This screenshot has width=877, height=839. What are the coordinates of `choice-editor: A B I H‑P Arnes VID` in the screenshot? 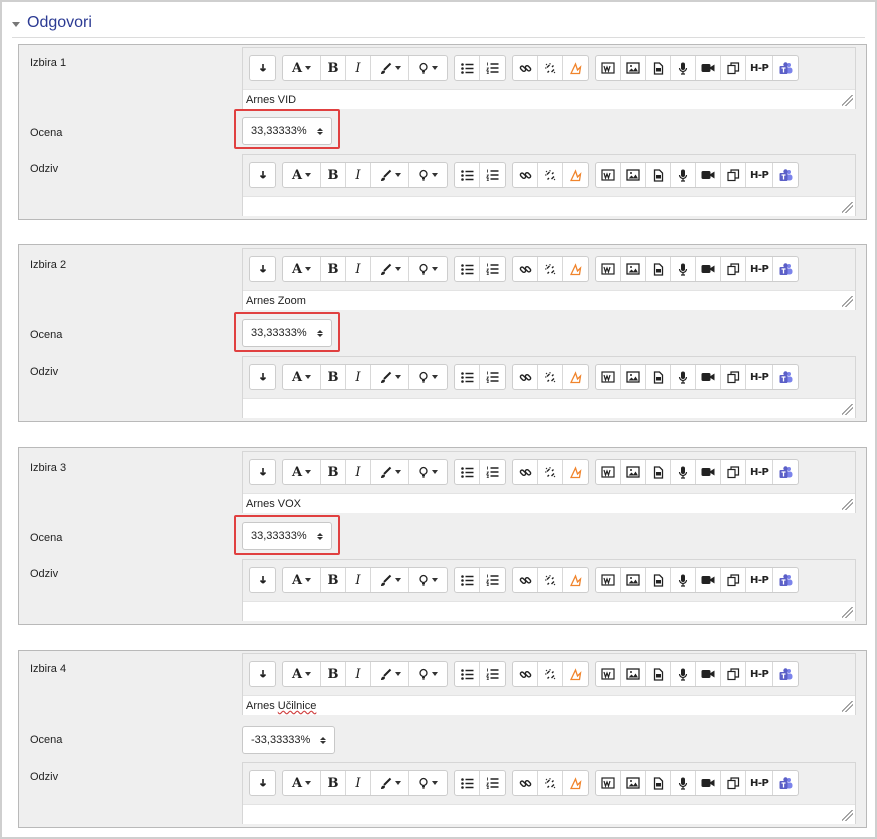 It's located at (549, 78).